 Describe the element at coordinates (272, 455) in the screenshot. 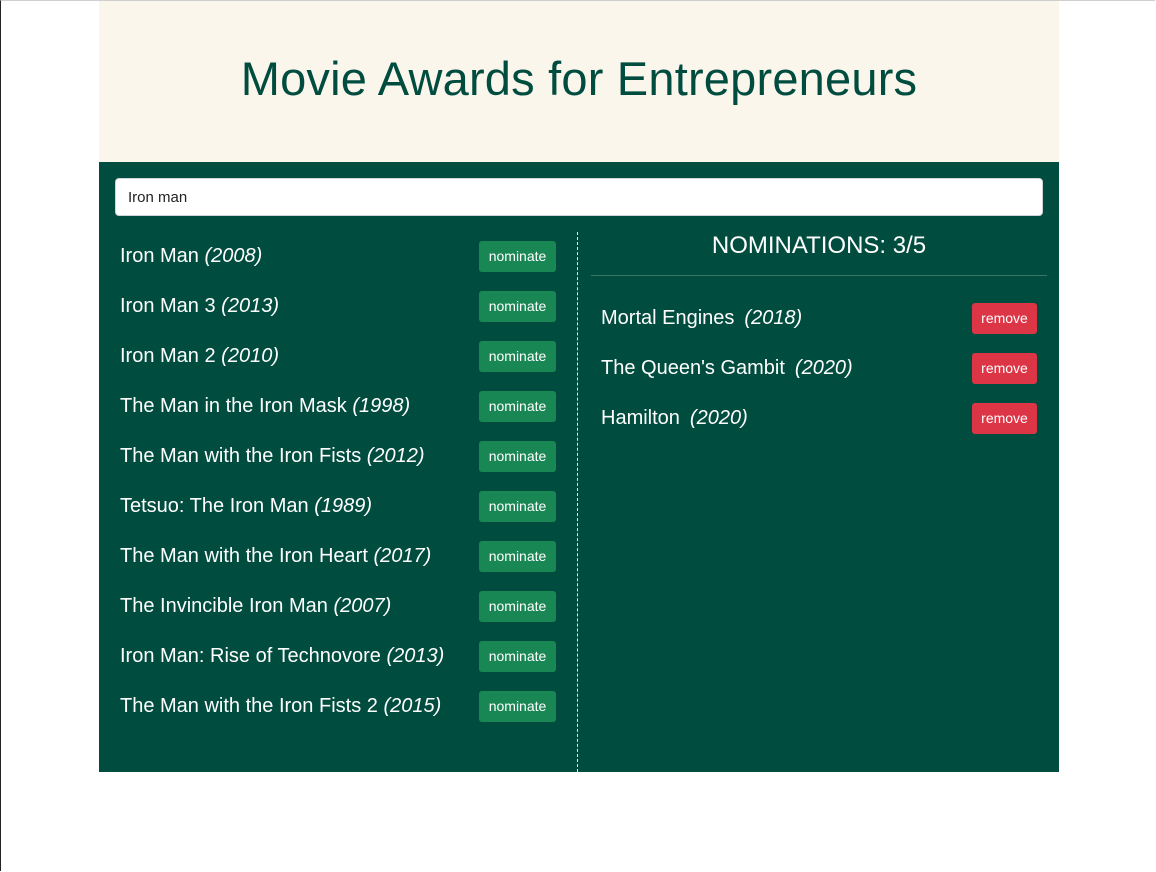

I see `movie-title: The Man with the Iron Fists (2012)` at that location.